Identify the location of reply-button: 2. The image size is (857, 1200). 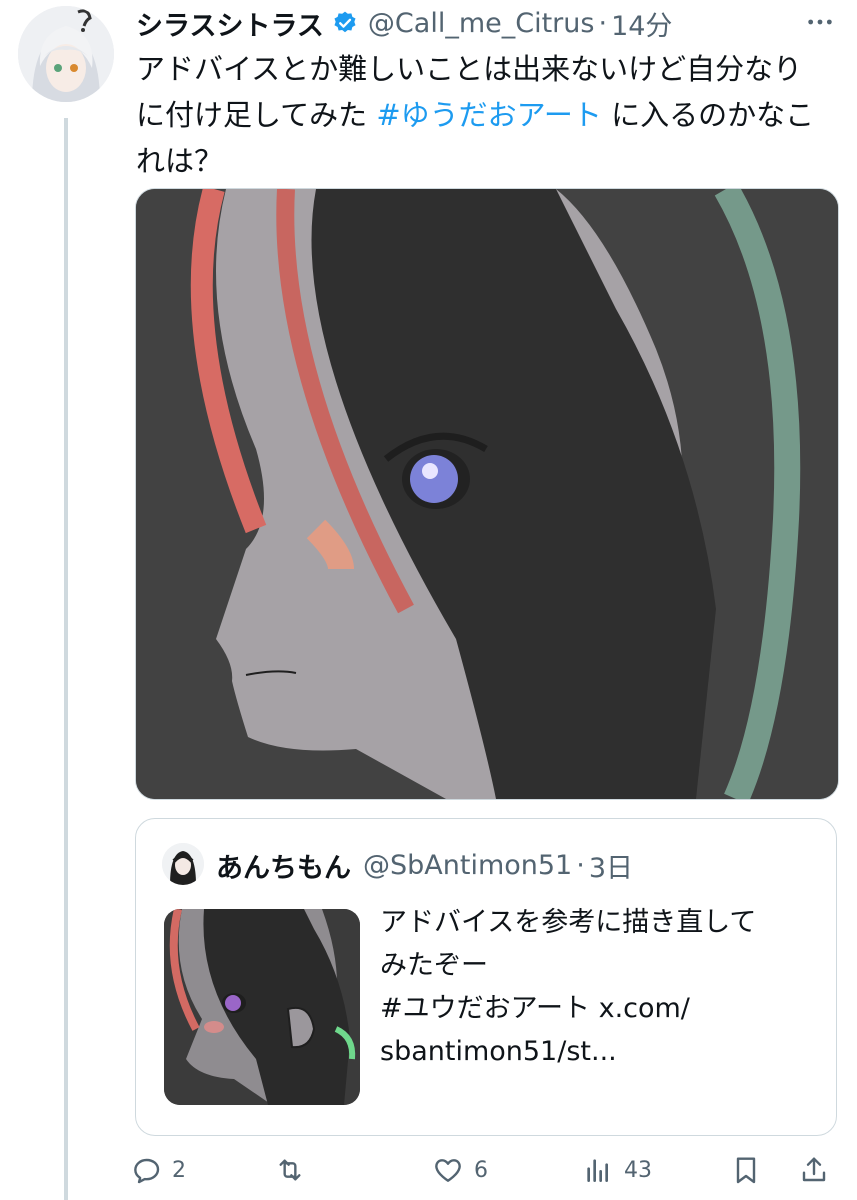
(158, 1170).